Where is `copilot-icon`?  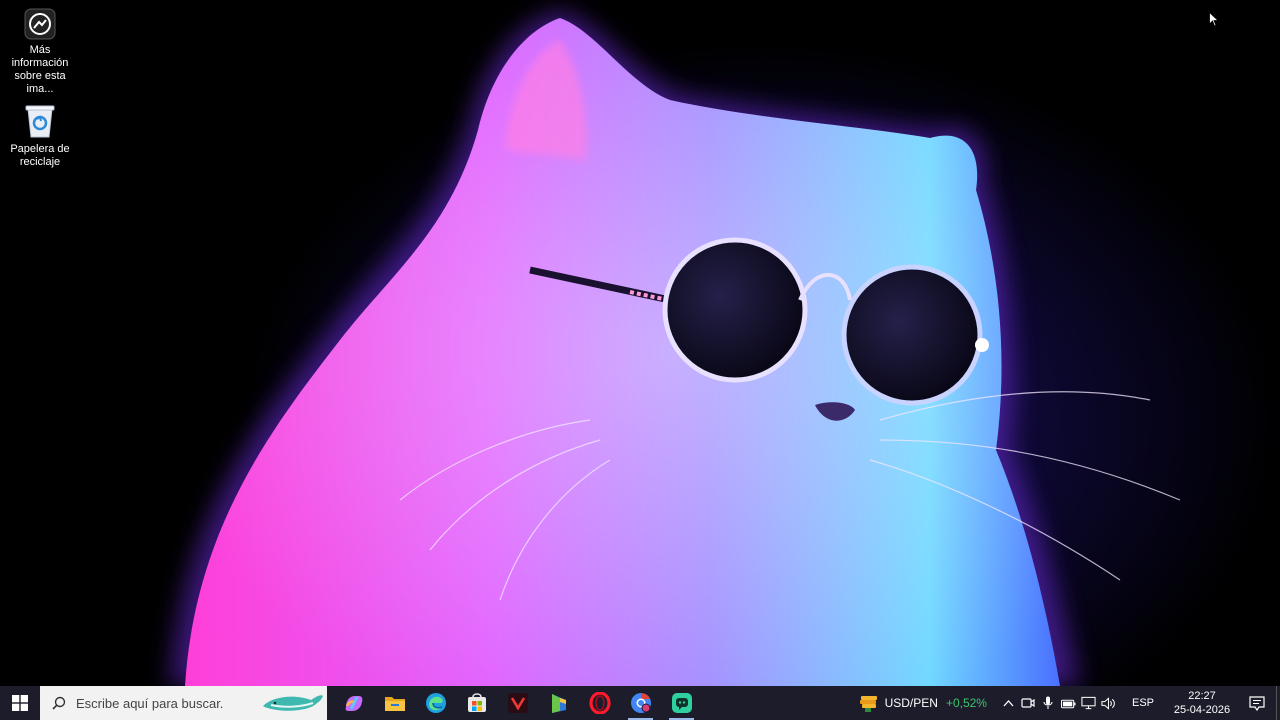
copilot-icon is located at coordinates (353, 703).